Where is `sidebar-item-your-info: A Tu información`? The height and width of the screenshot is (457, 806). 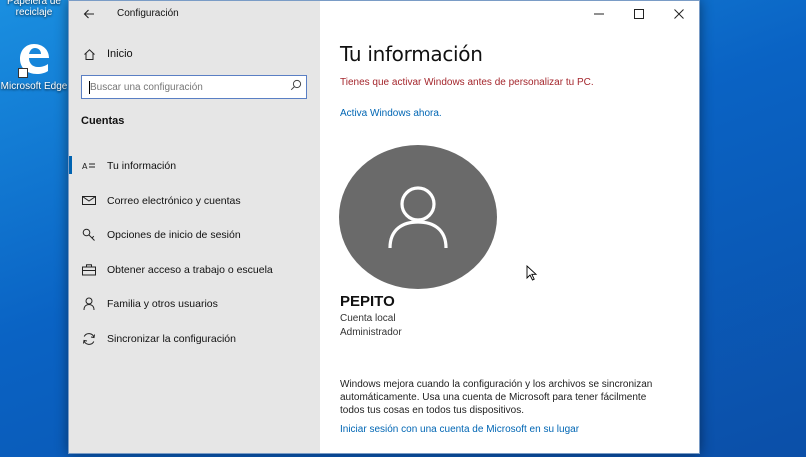 sidebar-item-your-info: A Tu información is located at coordinates (194, 166).